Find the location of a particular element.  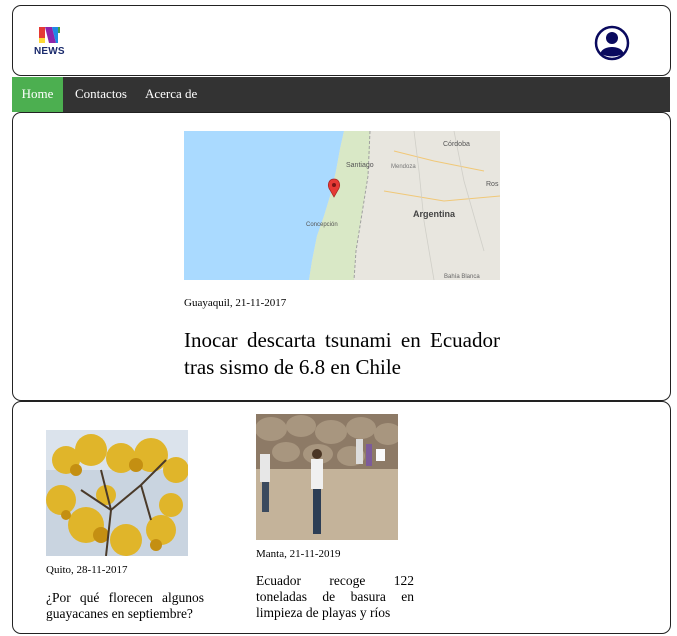

nav-contactos: Contactos is located at coordinates (101, 94).